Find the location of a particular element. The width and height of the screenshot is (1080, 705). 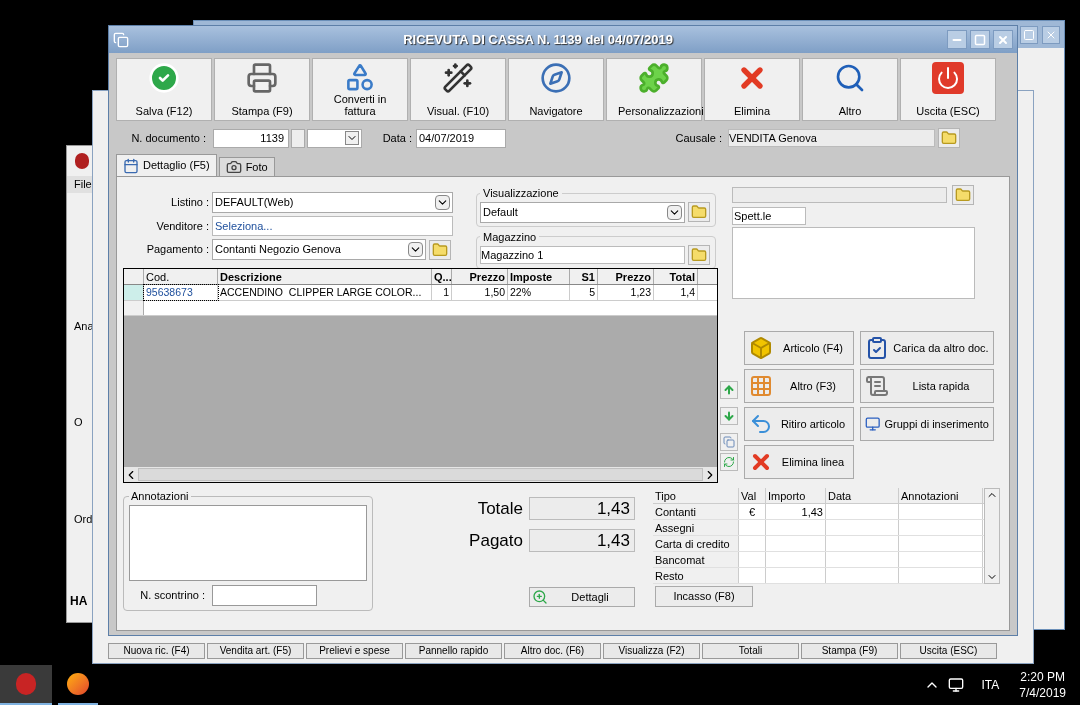

group-legend: Visualizzazione is located at coordinates (521, 193).